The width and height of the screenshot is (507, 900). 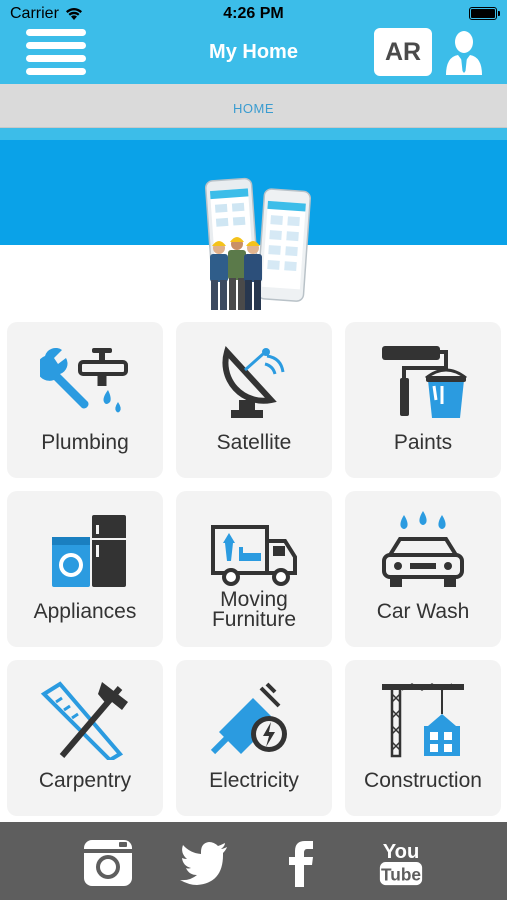 What do you see at coordinates (254, 442) in the screenshot?
I see `service-label: Satellite` at bounding box center [254, 442].